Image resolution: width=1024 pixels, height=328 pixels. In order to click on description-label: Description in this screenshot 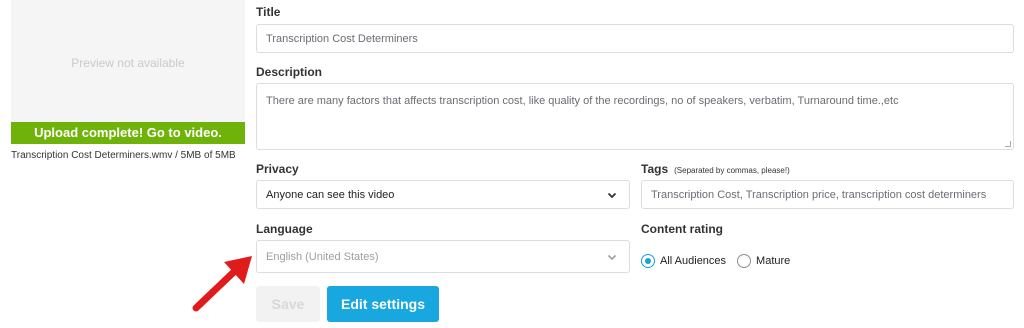, I will do `click(289, 72)`.